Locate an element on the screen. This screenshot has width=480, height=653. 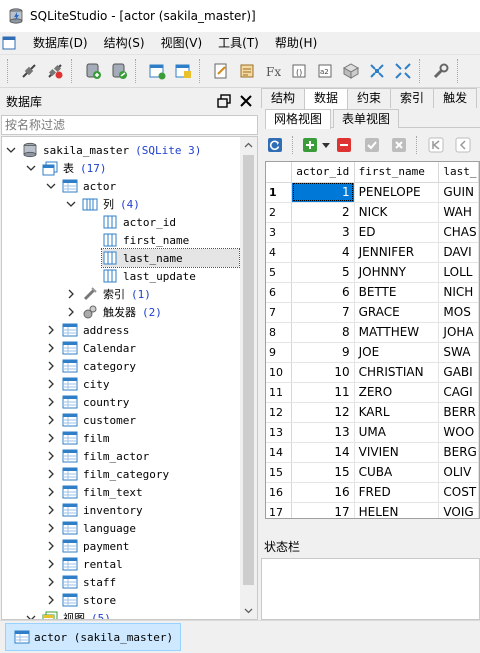
tree-table-item: country is located at coordinates (87, 402).